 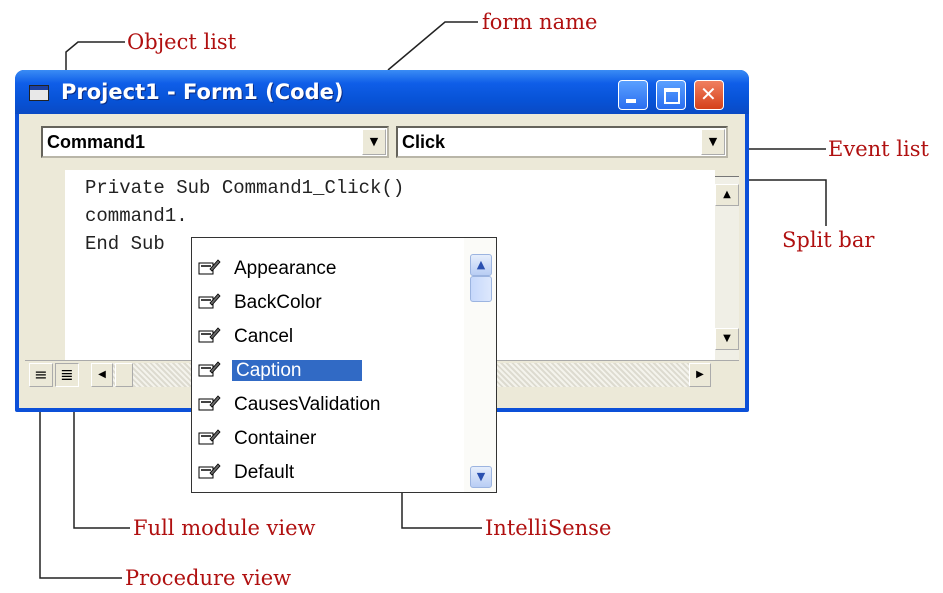 I want to click on window-title: Project1 - Form1 (Code), so click(x=202, y=92).